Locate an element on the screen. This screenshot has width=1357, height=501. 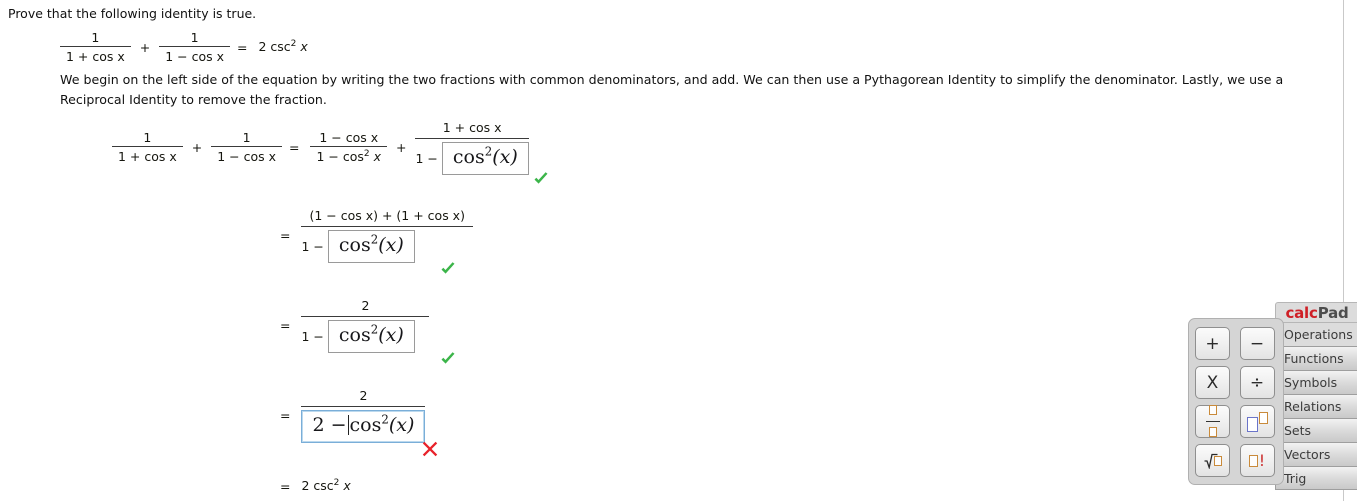
w4-equals-sign: = is located at coordinates (285, 415).